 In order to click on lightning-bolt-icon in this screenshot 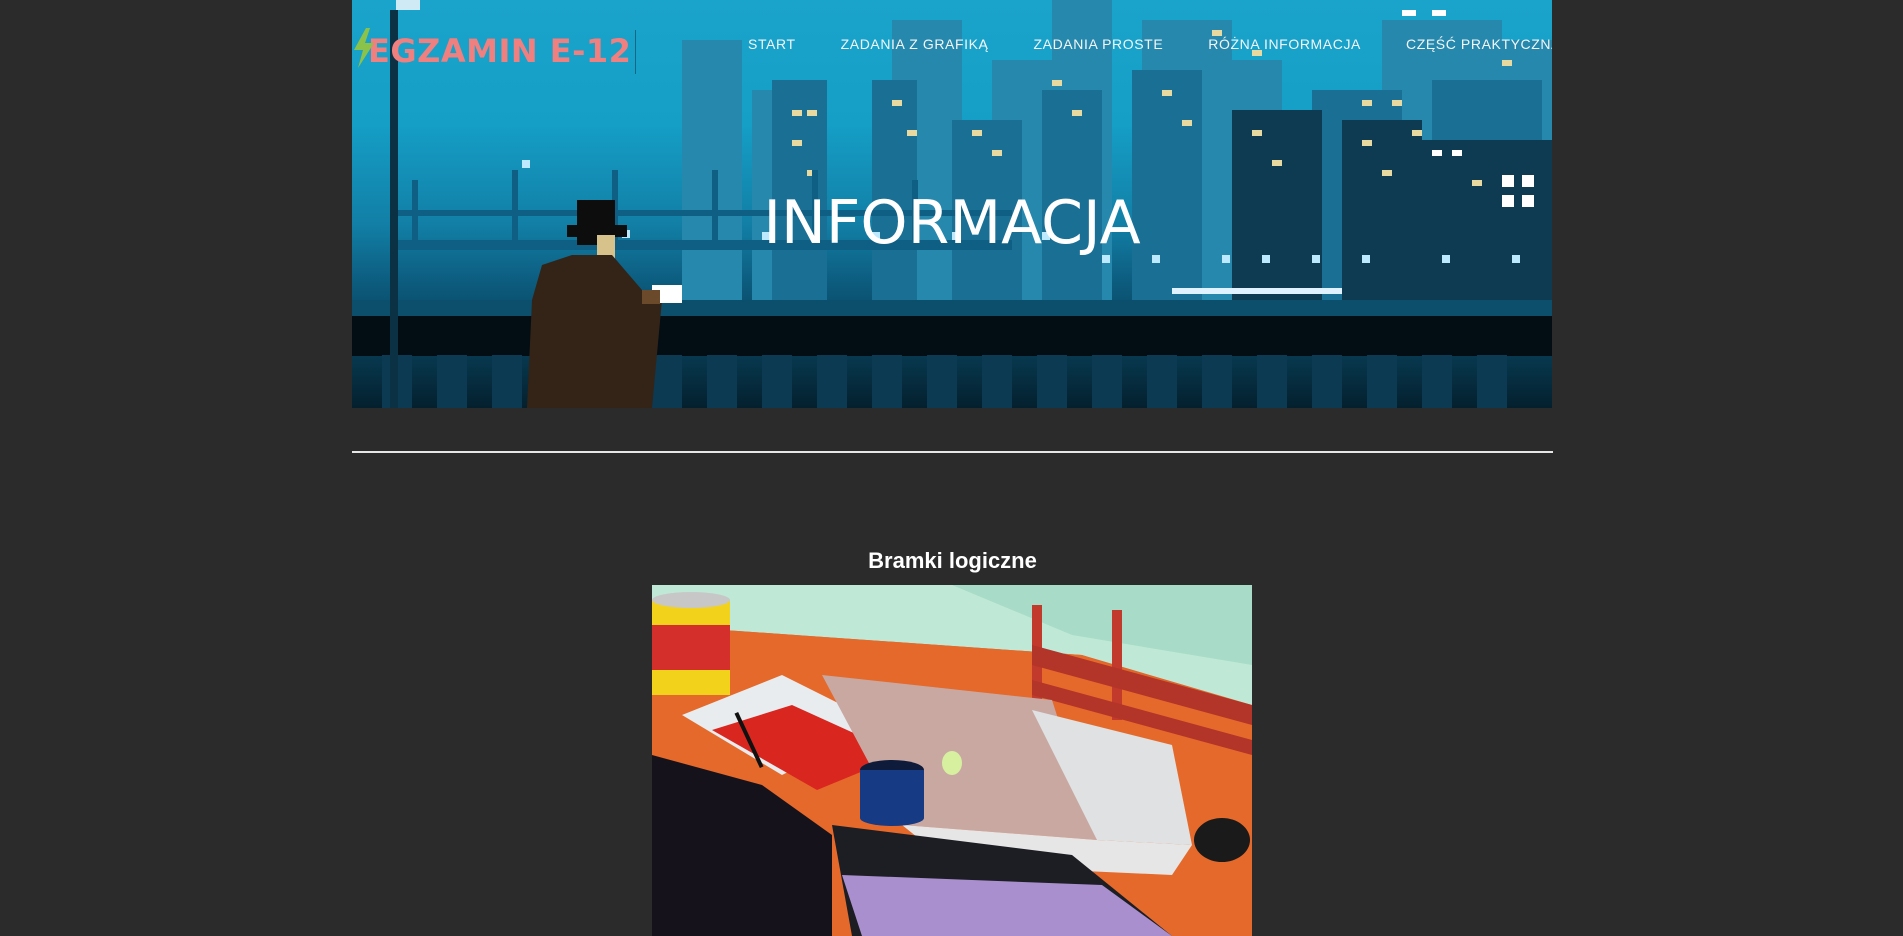, I will do `click(364, 48)`.